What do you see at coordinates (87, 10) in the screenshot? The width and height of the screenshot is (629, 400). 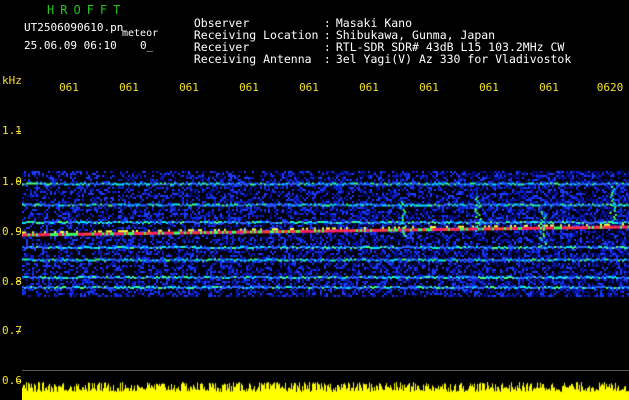 I see `app-title: HROFFT` at bounding box center [87, 10].